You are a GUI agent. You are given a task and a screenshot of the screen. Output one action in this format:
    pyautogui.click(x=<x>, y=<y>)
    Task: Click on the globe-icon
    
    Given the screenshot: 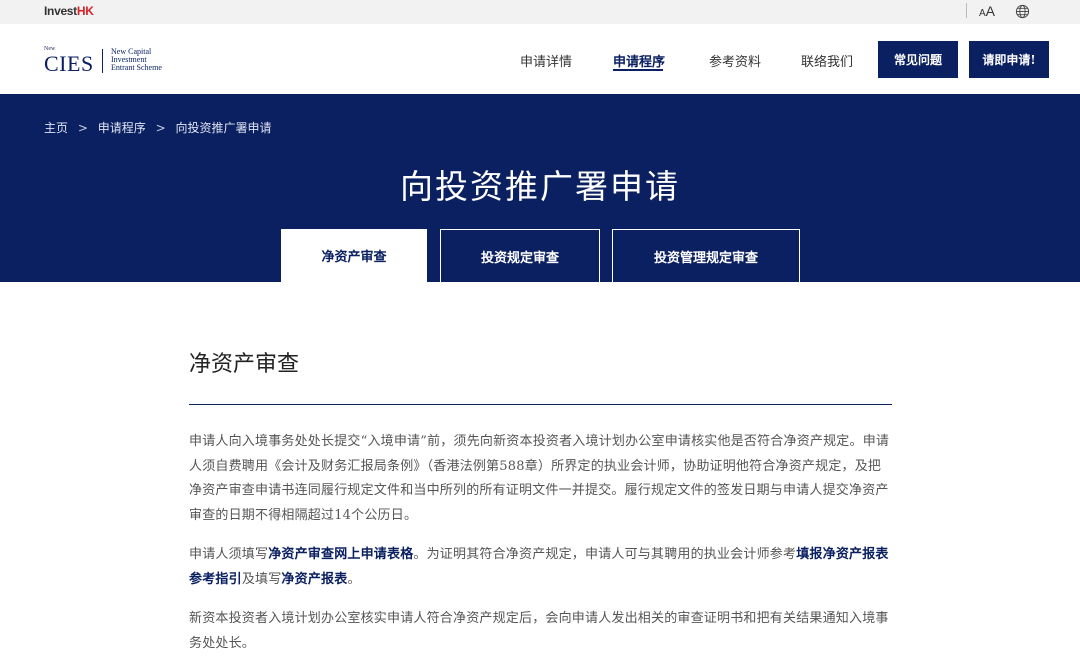 What is the action you would take?
    pyautogui.click(x=1022, y=11)
    